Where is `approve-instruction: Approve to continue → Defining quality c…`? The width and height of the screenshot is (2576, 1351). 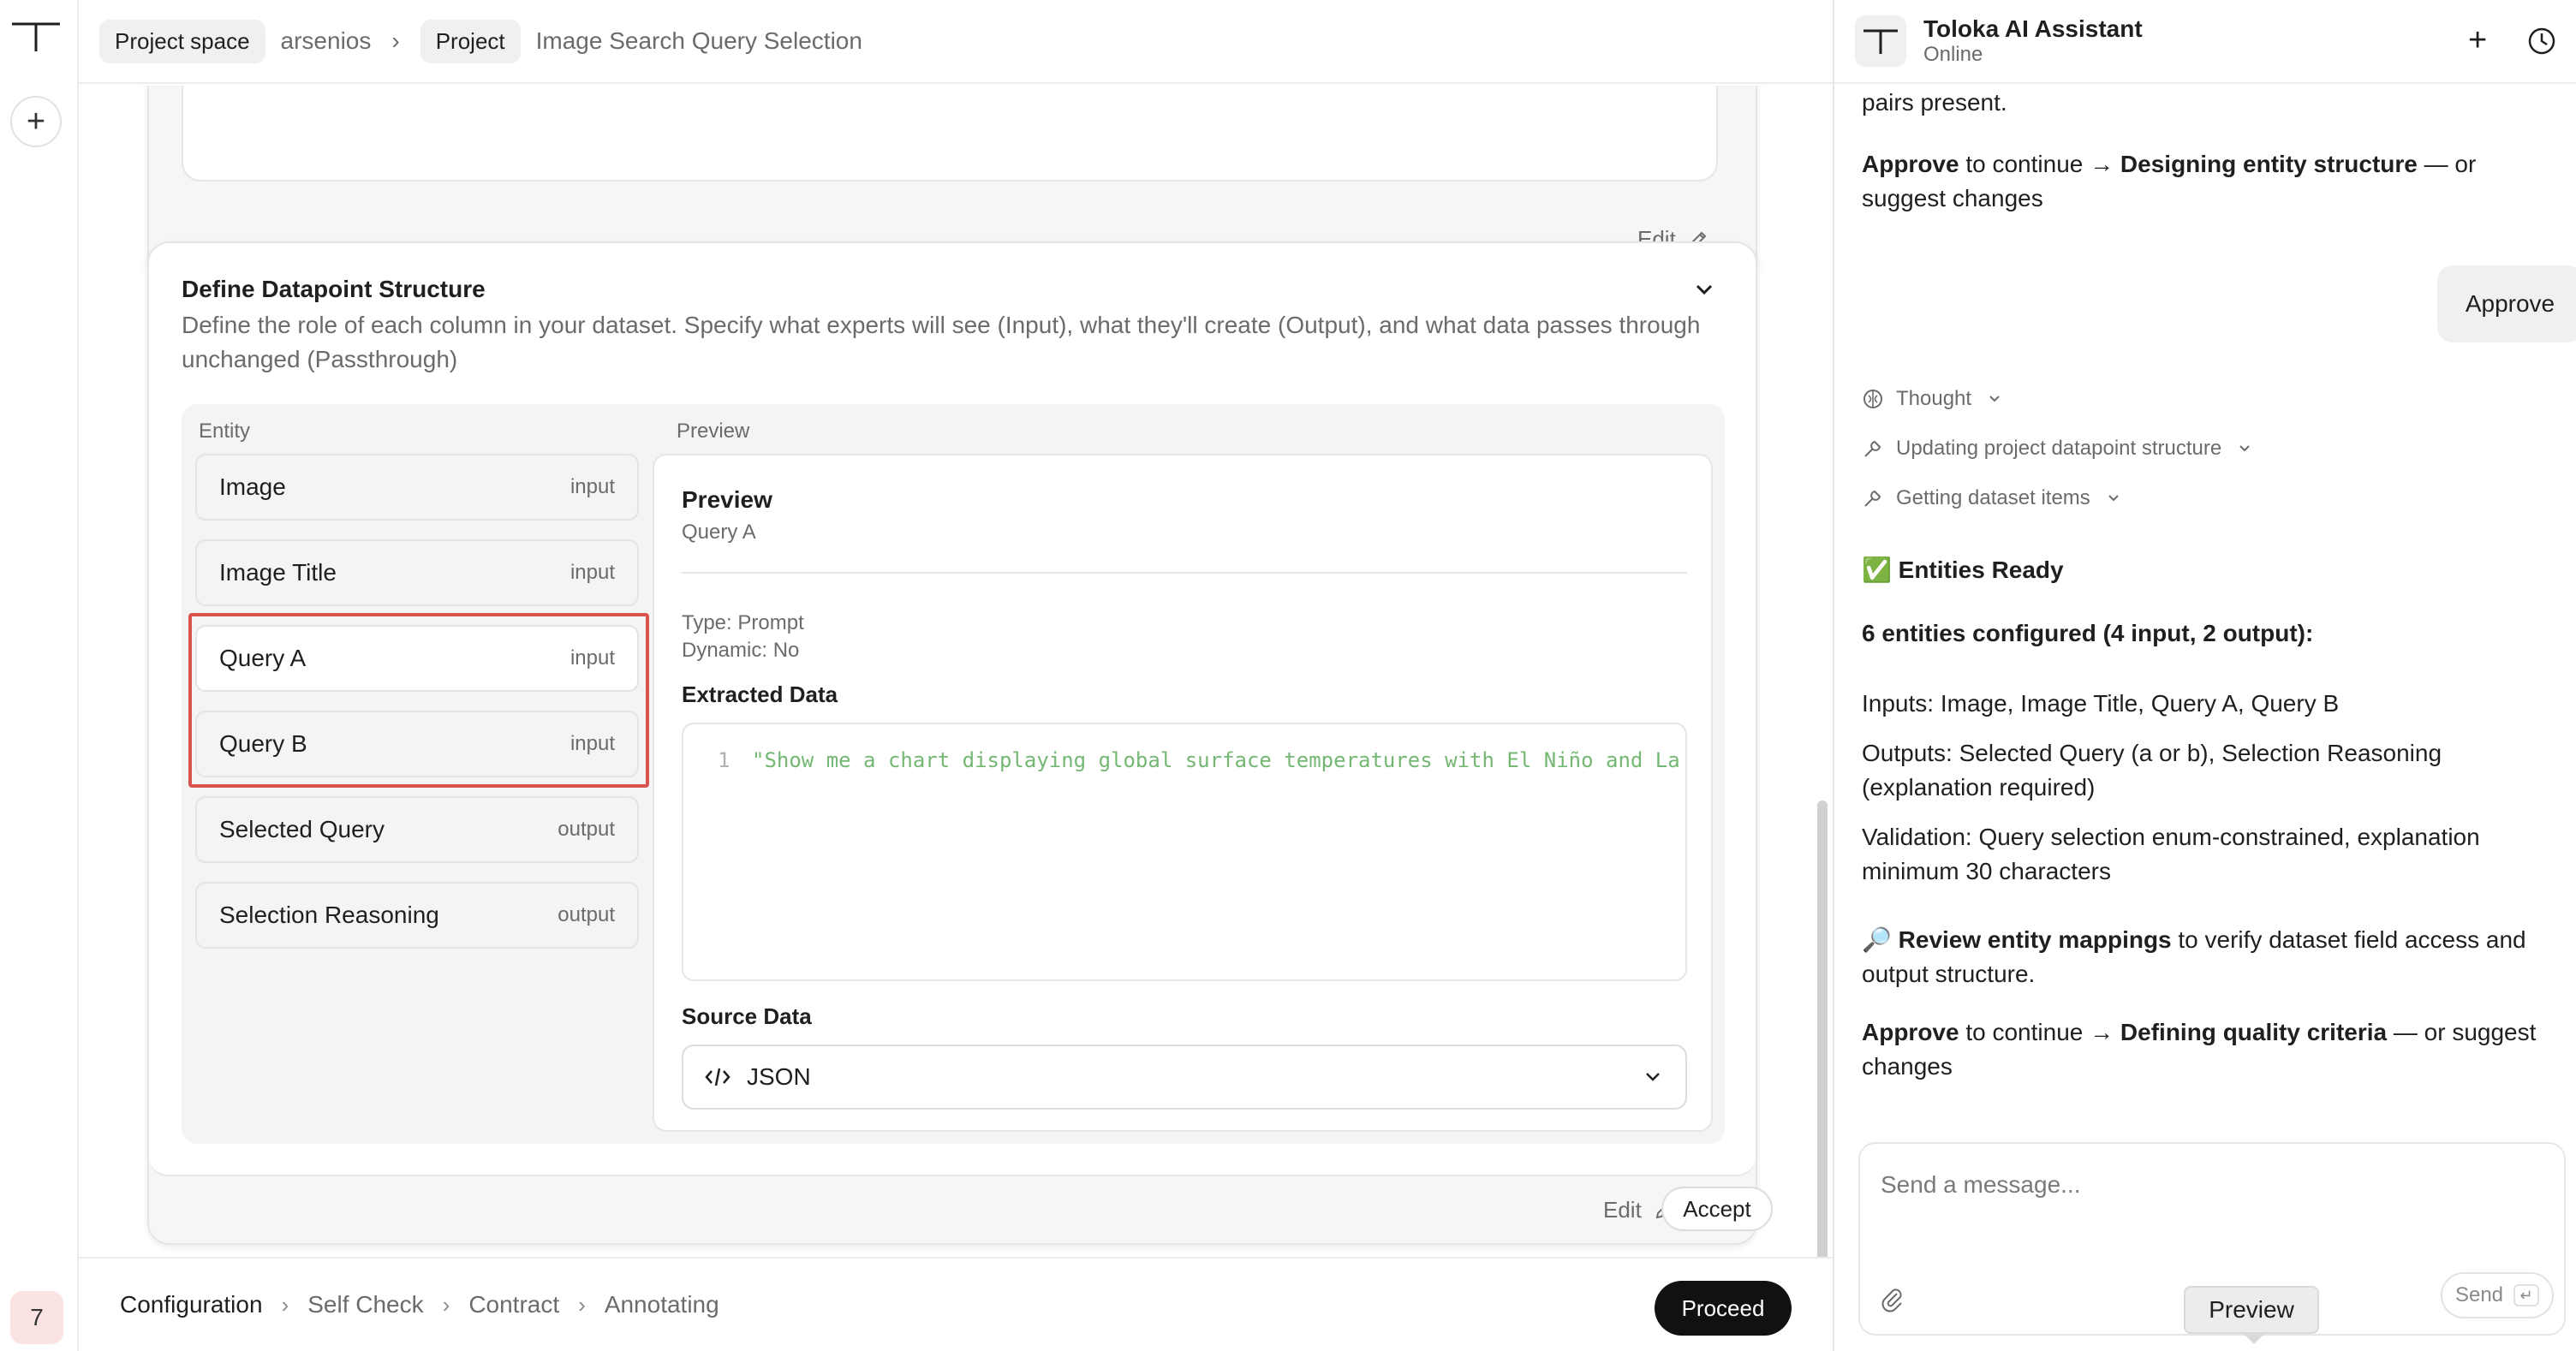
approve-instruction: Approve to continue → Defining quality c… is located at coordinates (2213, 1050).